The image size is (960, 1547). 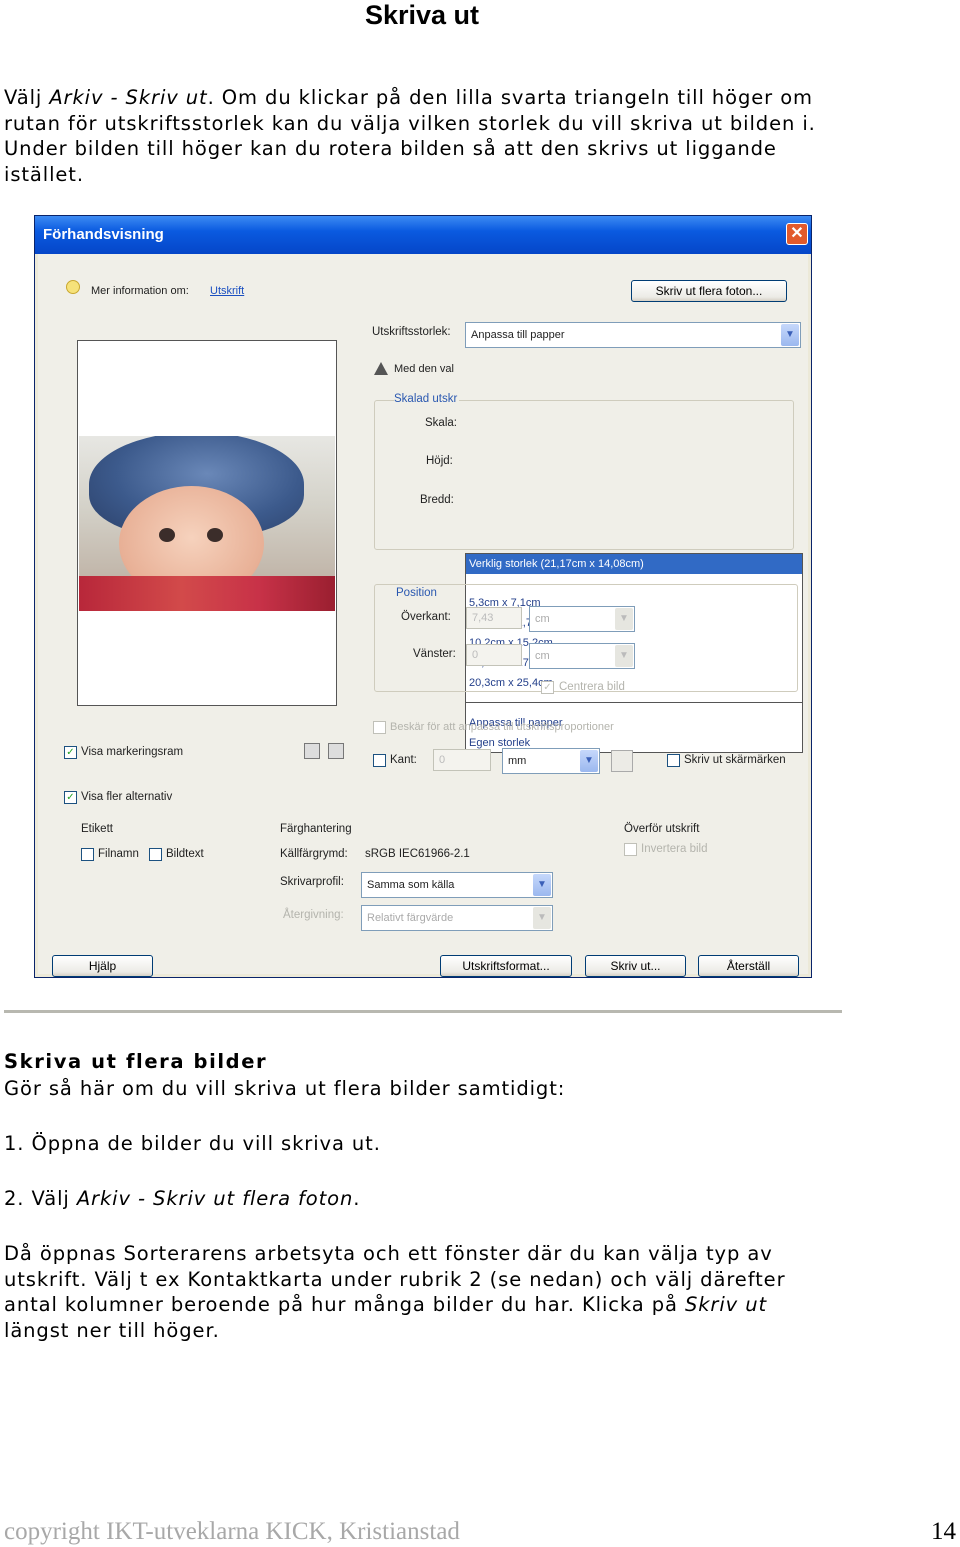 I want to click on crop-to-fit-checkbox, so click(x=379, y=727).